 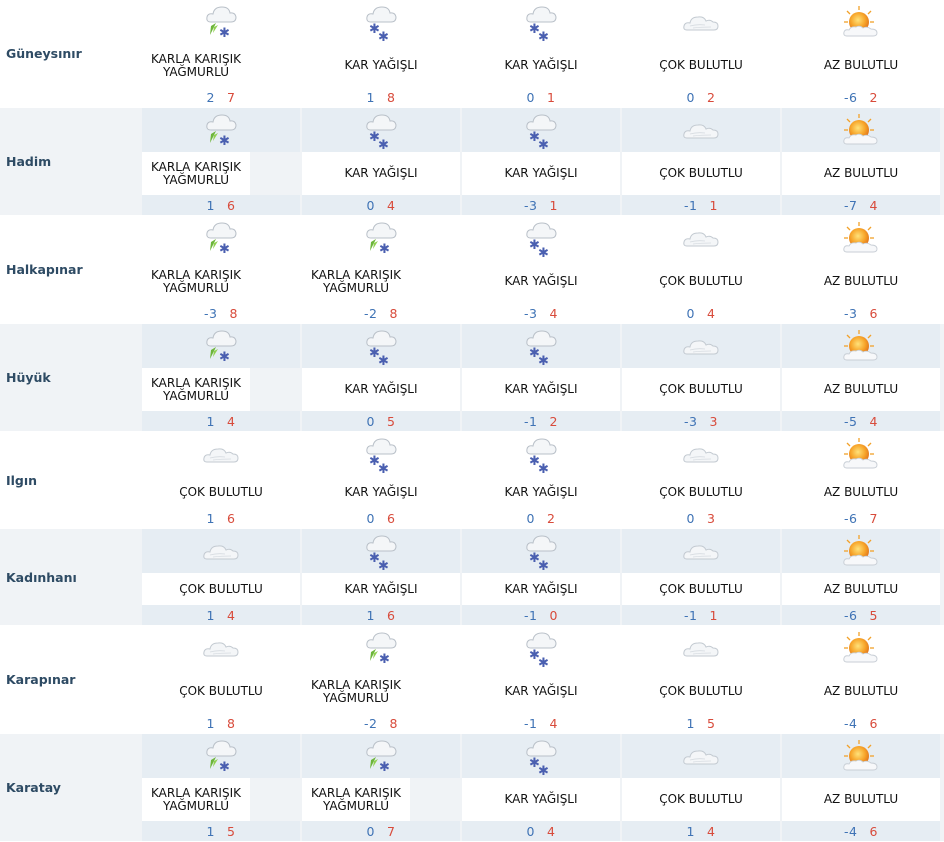 I want to click on high-temperature: 3, so click(x=713, y=421).